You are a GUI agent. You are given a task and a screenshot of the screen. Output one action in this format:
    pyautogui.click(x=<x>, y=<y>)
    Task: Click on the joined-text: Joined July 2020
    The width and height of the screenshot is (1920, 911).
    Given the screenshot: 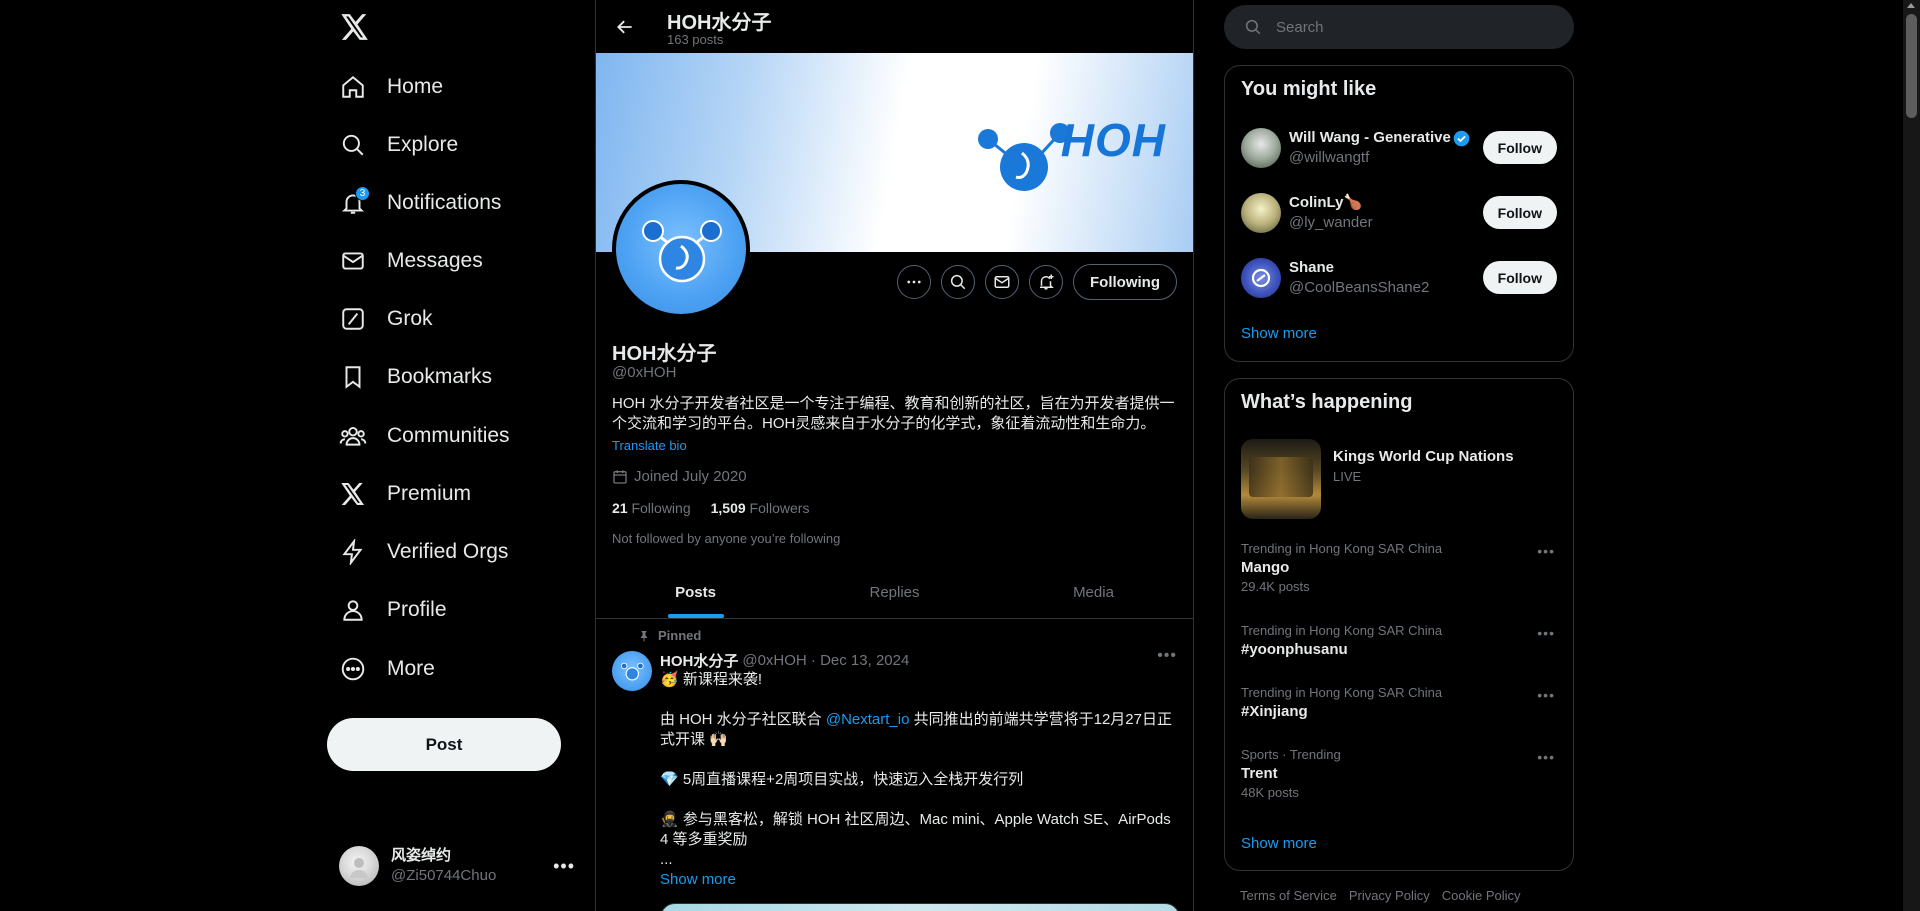 What is the action you would take?
    pyautogui.click(x=690, y=476)
    